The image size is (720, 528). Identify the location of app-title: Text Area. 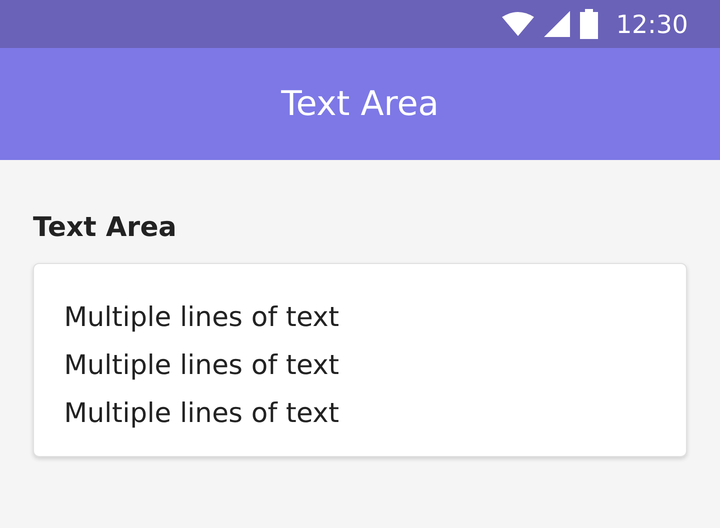
(360, 104).